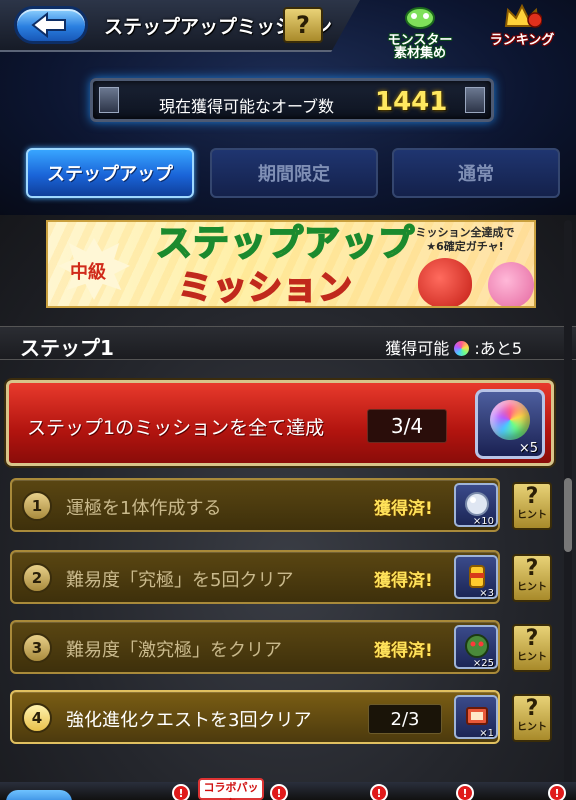 The width and height of the screenshot is (576, 800). What do you see at coordinates (475, 100) in the screenshot?
I see `panel-end-cap-right` at bounding box center [475, 100].